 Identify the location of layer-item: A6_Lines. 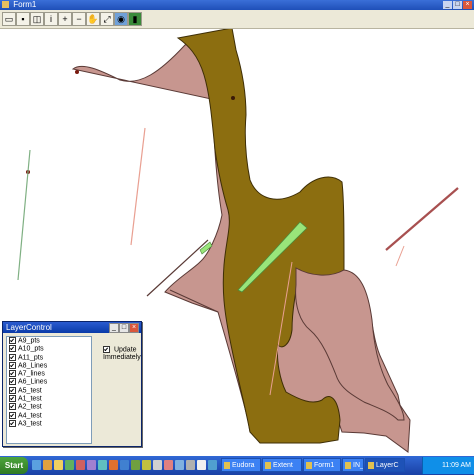
(49, 382).